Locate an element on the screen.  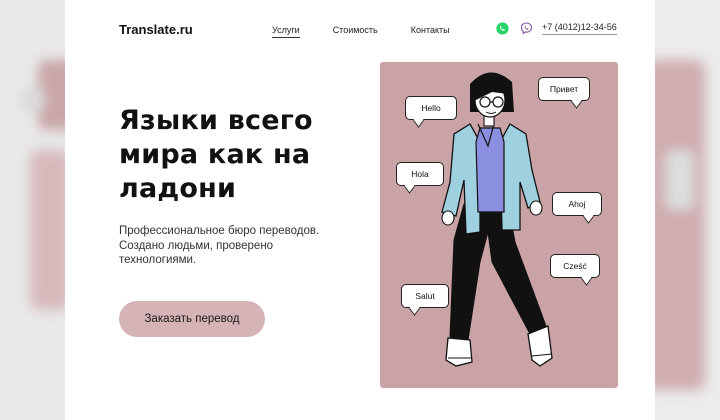
nav-item-pricing: Стоимость is located at coordinates (355, 31).